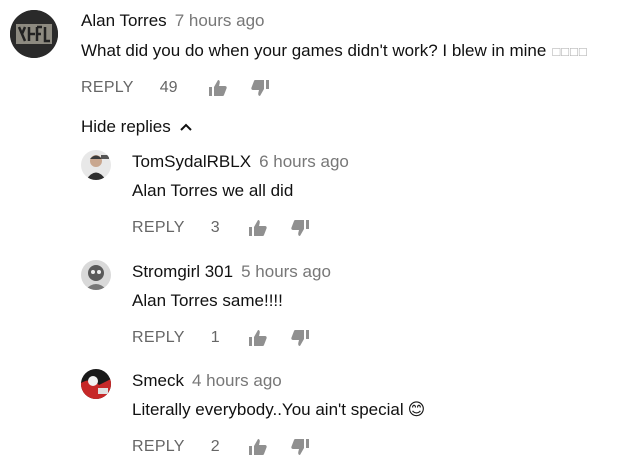 Image resolution: width=640 pixels, height=462 pixels. Describe the element at coordinates (168, 87) in the screenshot. I see `like-count: 49` at that location.